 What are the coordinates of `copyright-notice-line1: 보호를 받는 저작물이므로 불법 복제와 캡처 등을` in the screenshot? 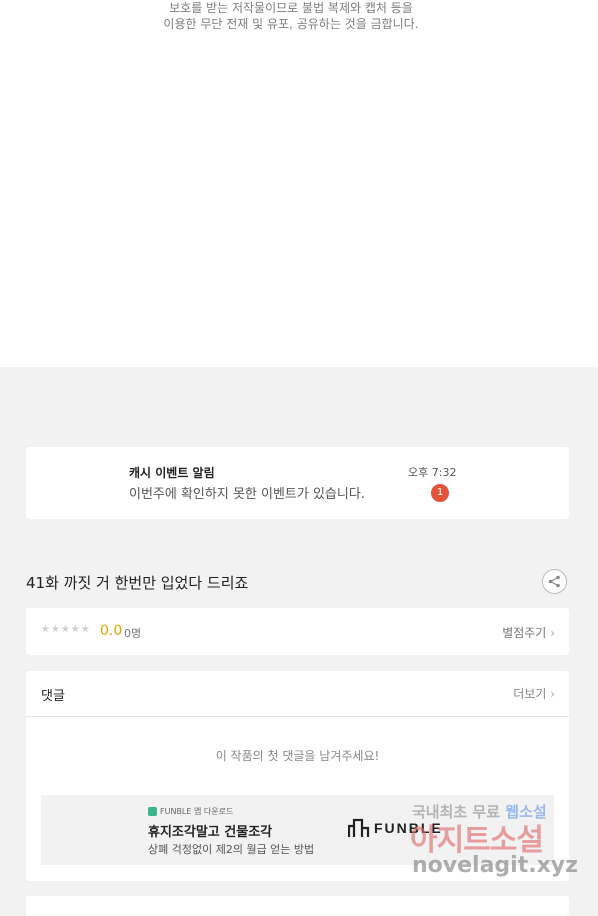 It's located at (291, 8).